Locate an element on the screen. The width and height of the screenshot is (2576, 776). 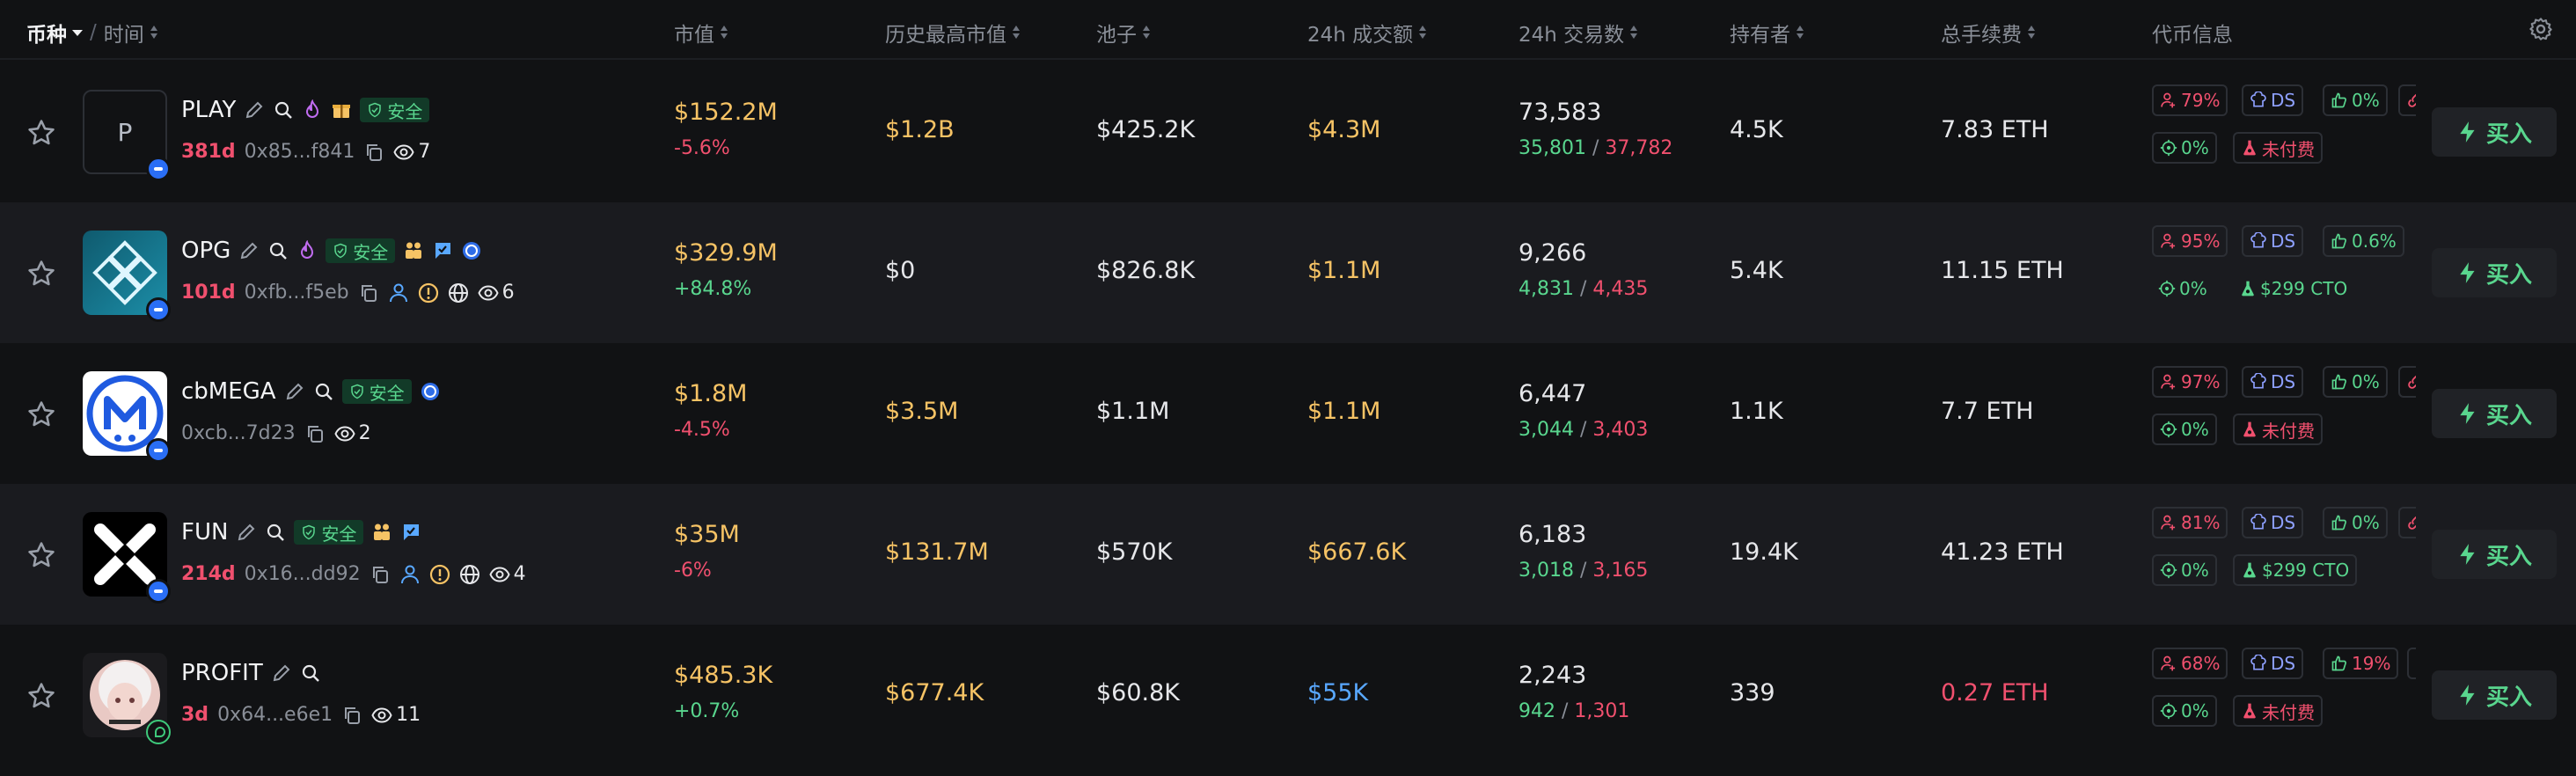
safe-badge: 安全 is located at coordinates (329, 532).